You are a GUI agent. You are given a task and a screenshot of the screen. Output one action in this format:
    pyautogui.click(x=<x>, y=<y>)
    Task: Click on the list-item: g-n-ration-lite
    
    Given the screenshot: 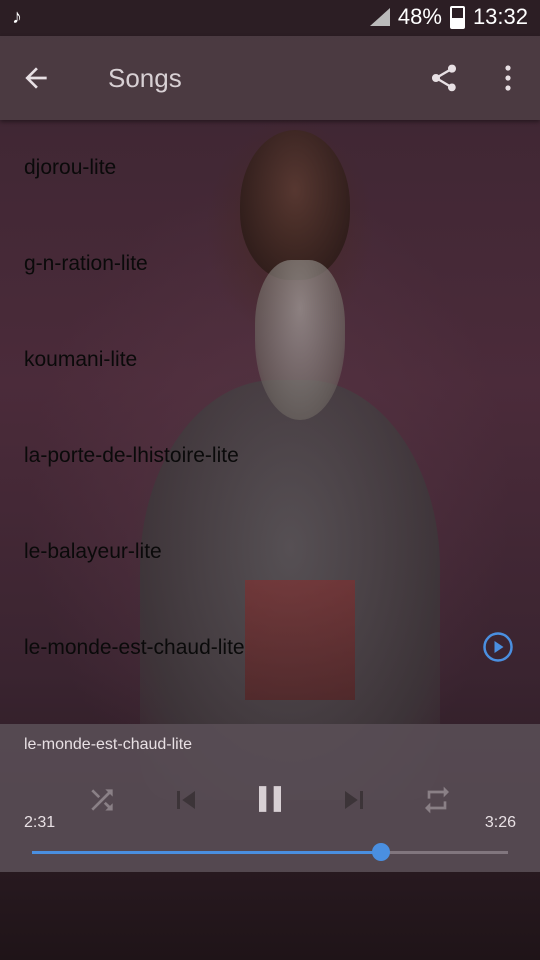 What is the action you would take?
    pyautogui.click(x=270, y=264)
    